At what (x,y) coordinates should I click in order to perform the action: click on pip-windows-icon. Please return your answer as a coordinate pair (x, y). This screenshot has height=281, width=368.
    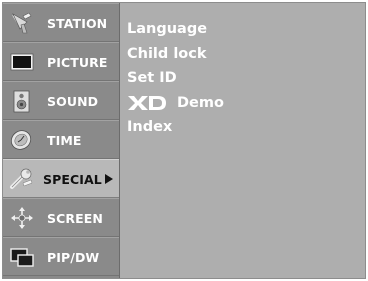
    Looking at the image, I should click on (22, 257).